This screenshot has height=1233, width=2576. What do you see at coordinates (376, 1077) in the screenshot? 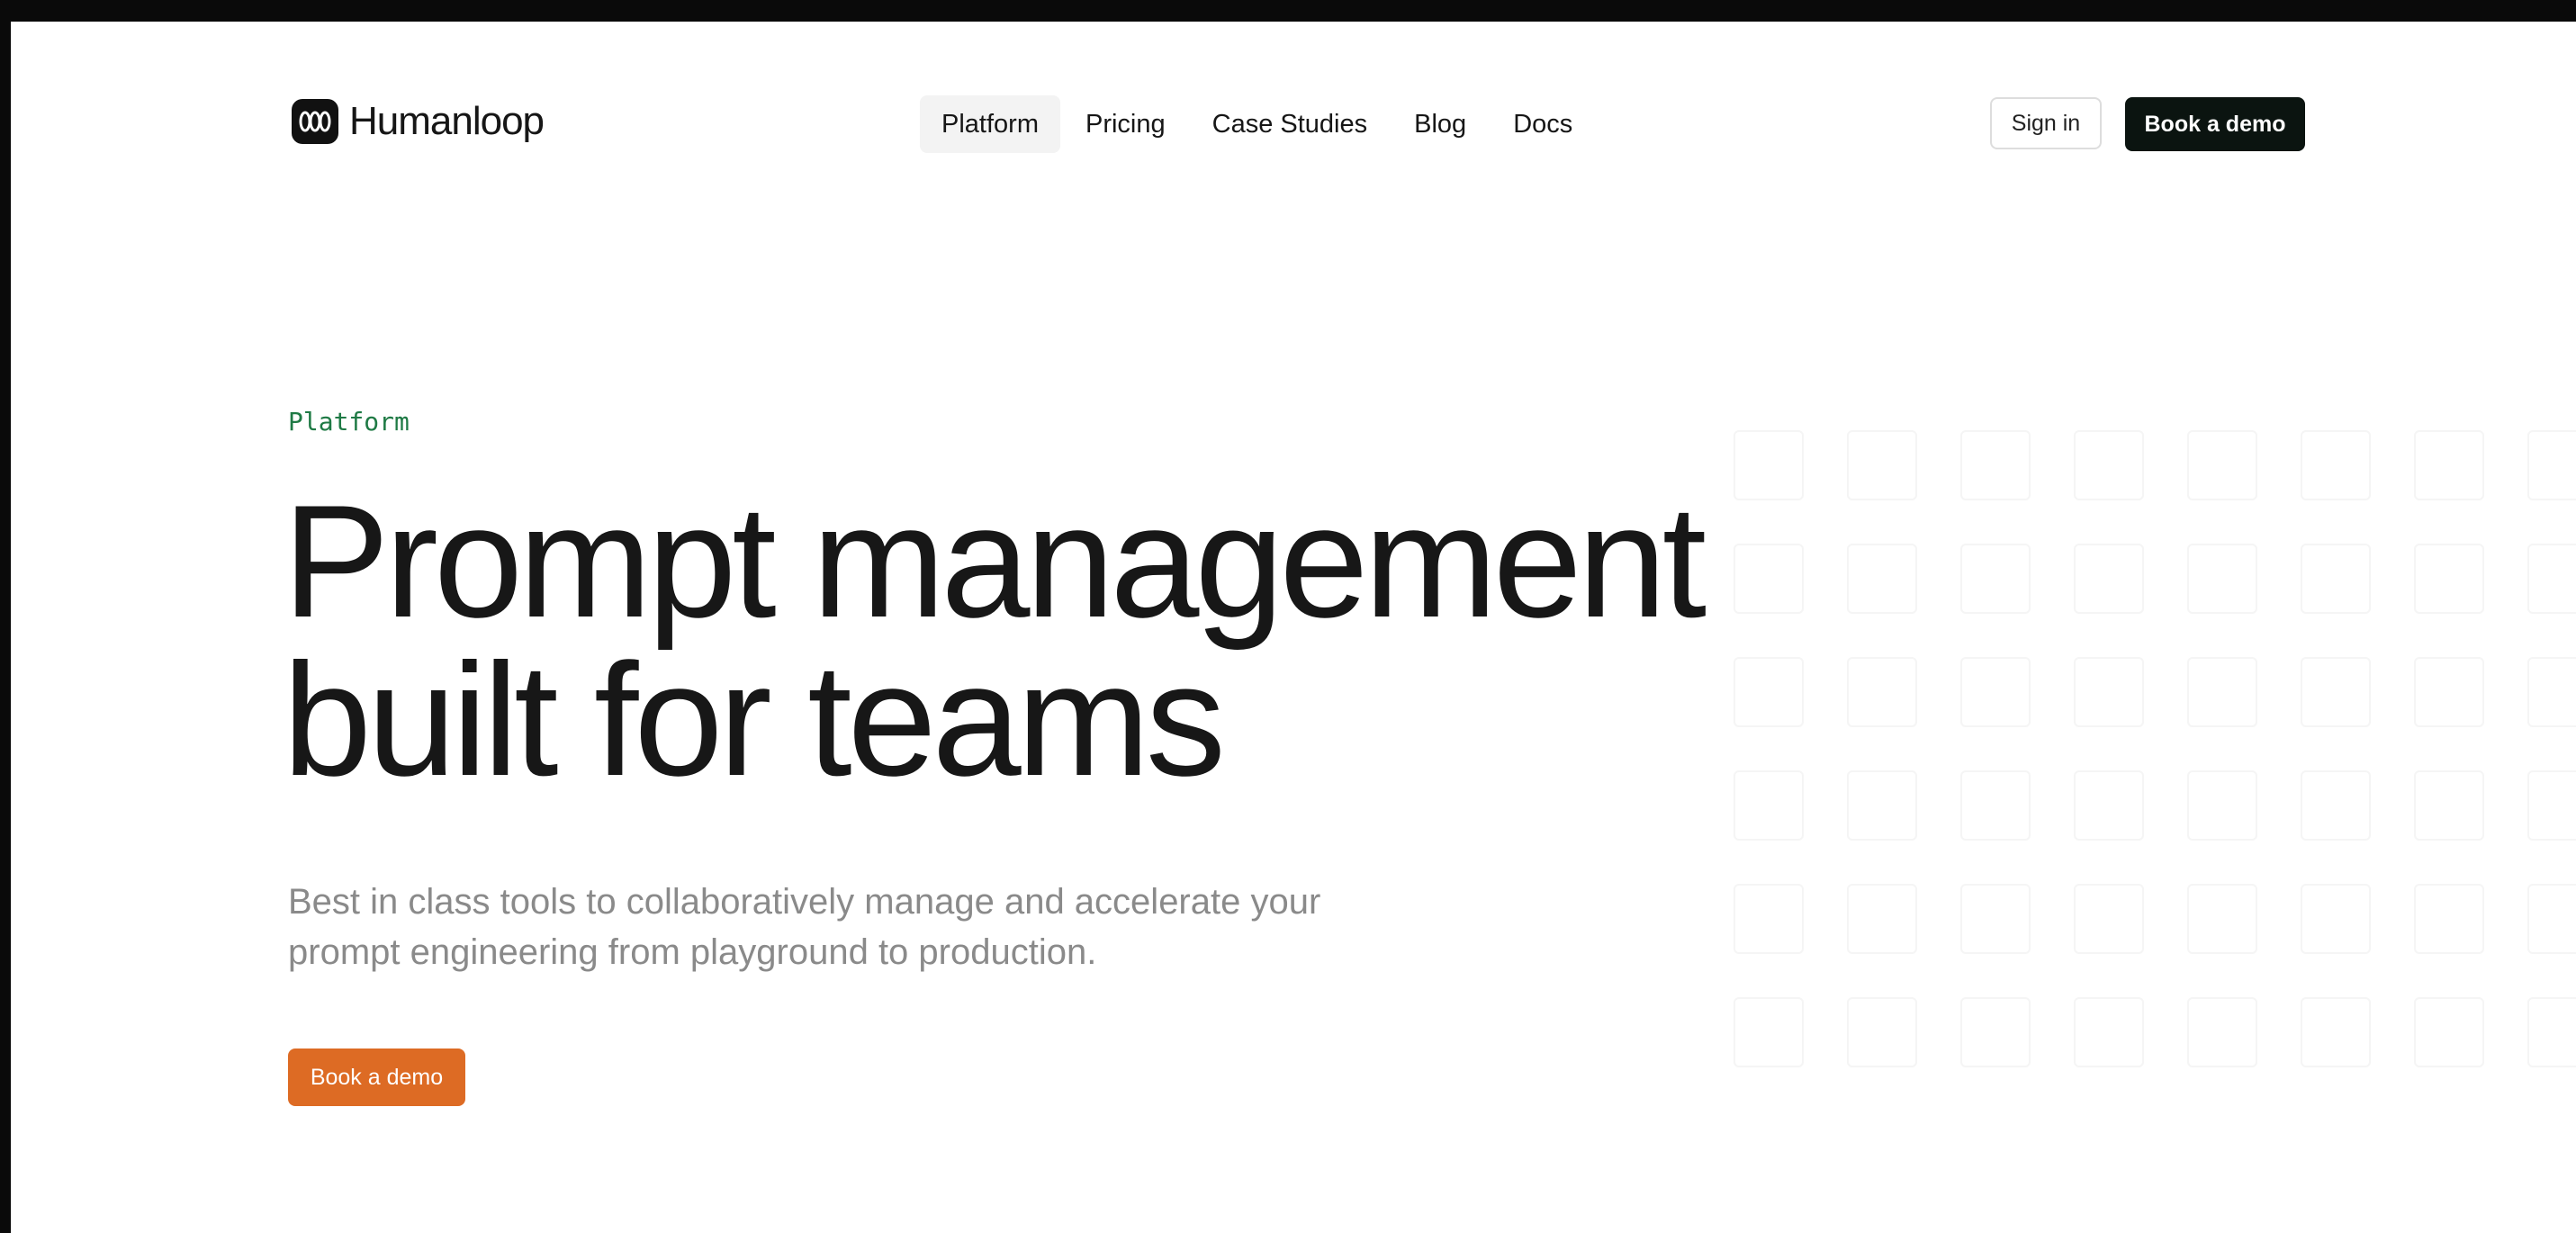
I see `book-demo-hero-button: Book a demo` at bounding box center [376, 1077].